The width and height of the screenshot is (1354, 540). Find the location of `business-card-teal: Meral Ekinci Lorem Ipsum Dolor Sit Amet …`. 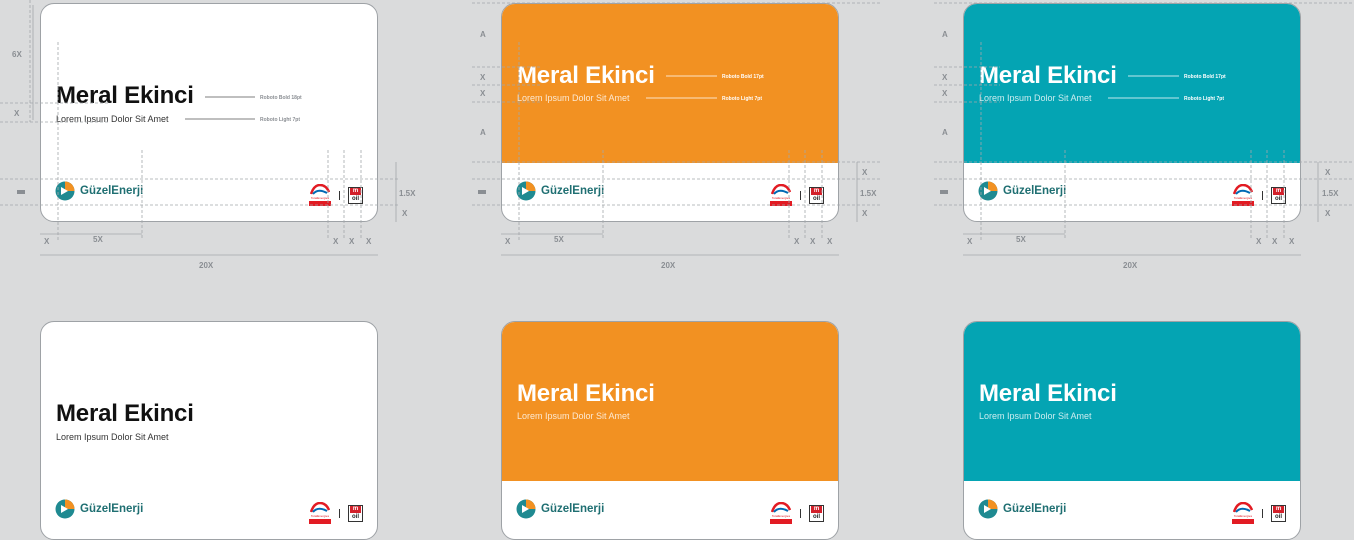

business-card-teal: Meral Ekinci Lorem Ipsum Dolor Sit Amet … is located at coordinates (1132, 430).